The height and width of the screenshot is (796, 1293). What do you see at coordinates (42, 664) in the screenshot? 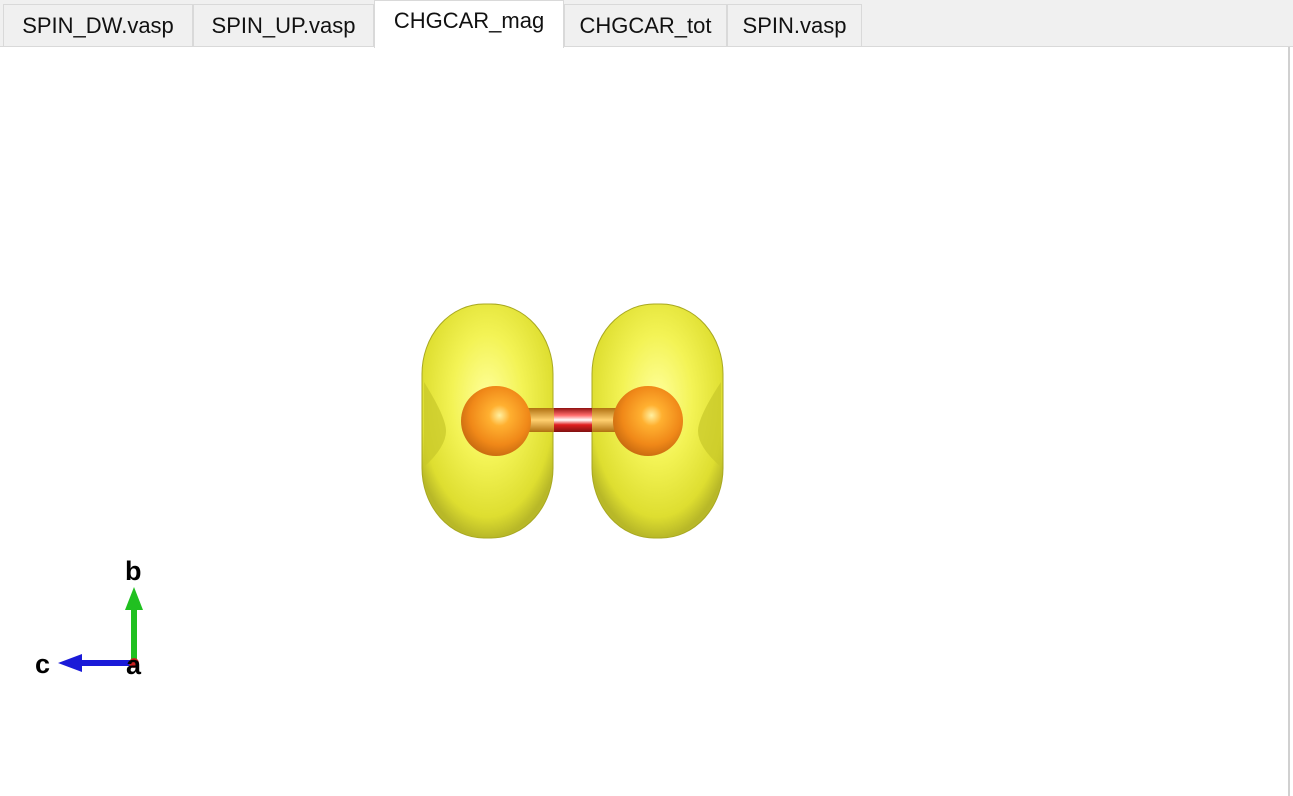
I see `axis-c-label: c` at bounding box center [42, 664].